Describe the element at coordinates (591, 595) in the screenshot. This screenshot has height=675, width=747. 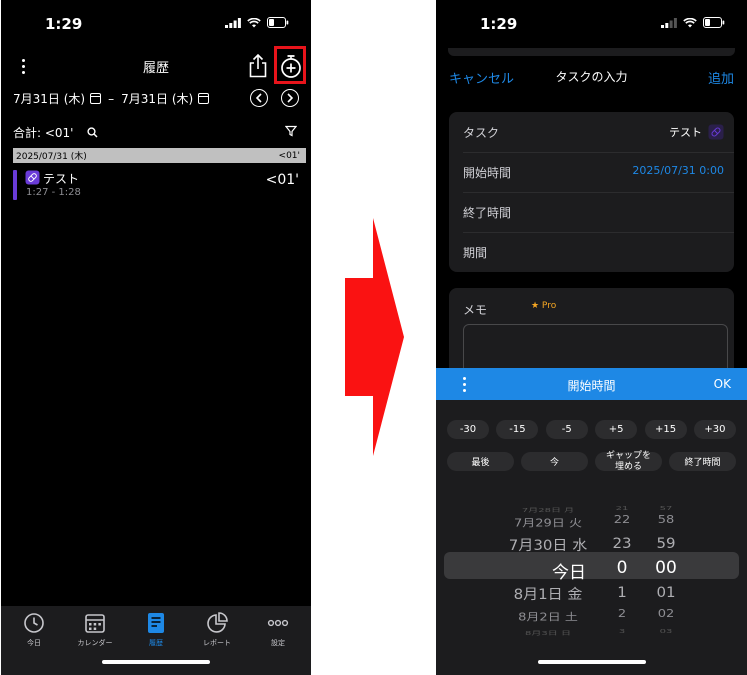
I see `wheel-row: 8月1日 金 1 01` at that location.